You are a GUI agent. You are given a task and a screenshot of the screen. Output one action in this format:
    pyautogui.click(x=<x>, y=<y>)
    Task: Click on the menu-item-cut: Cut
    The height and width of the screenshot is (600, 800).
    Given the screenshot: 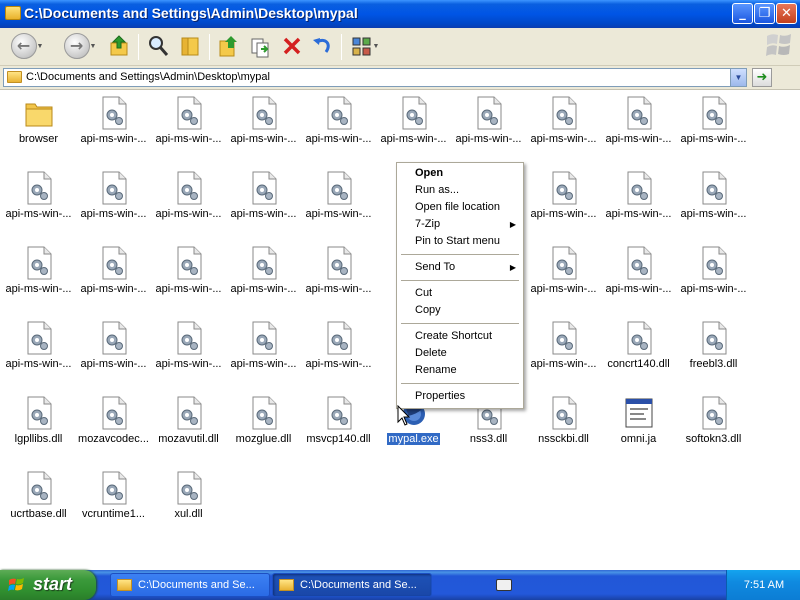 What is the action you would take?
    pyautogui.click(x=460, y=293)
    